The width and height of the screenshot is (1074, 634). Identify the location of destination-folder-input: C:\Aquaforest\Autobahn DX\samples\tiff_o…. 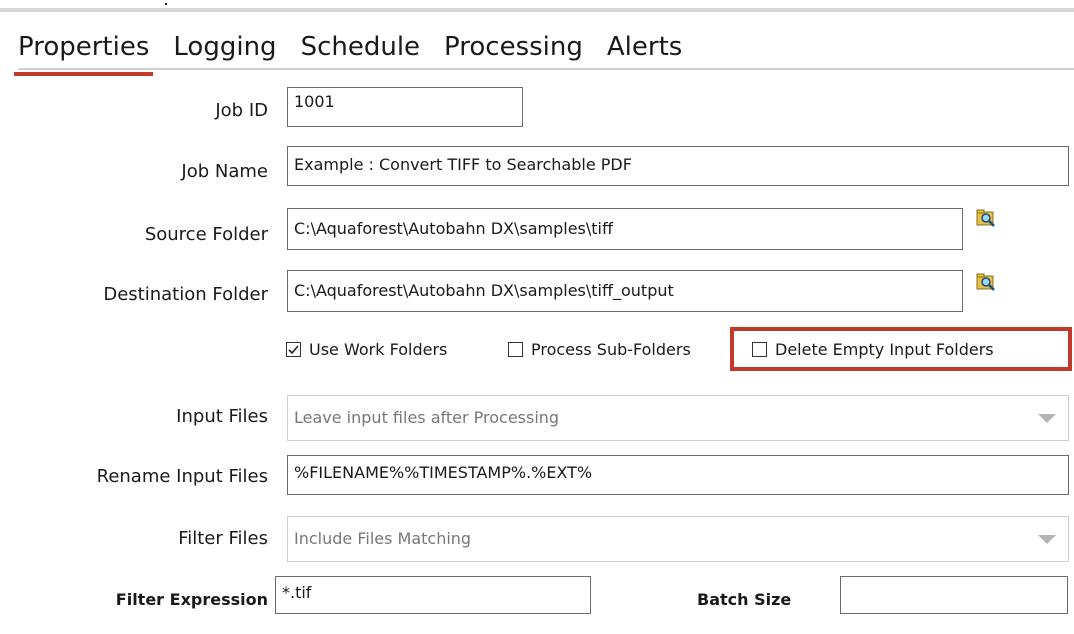
(625, 291).